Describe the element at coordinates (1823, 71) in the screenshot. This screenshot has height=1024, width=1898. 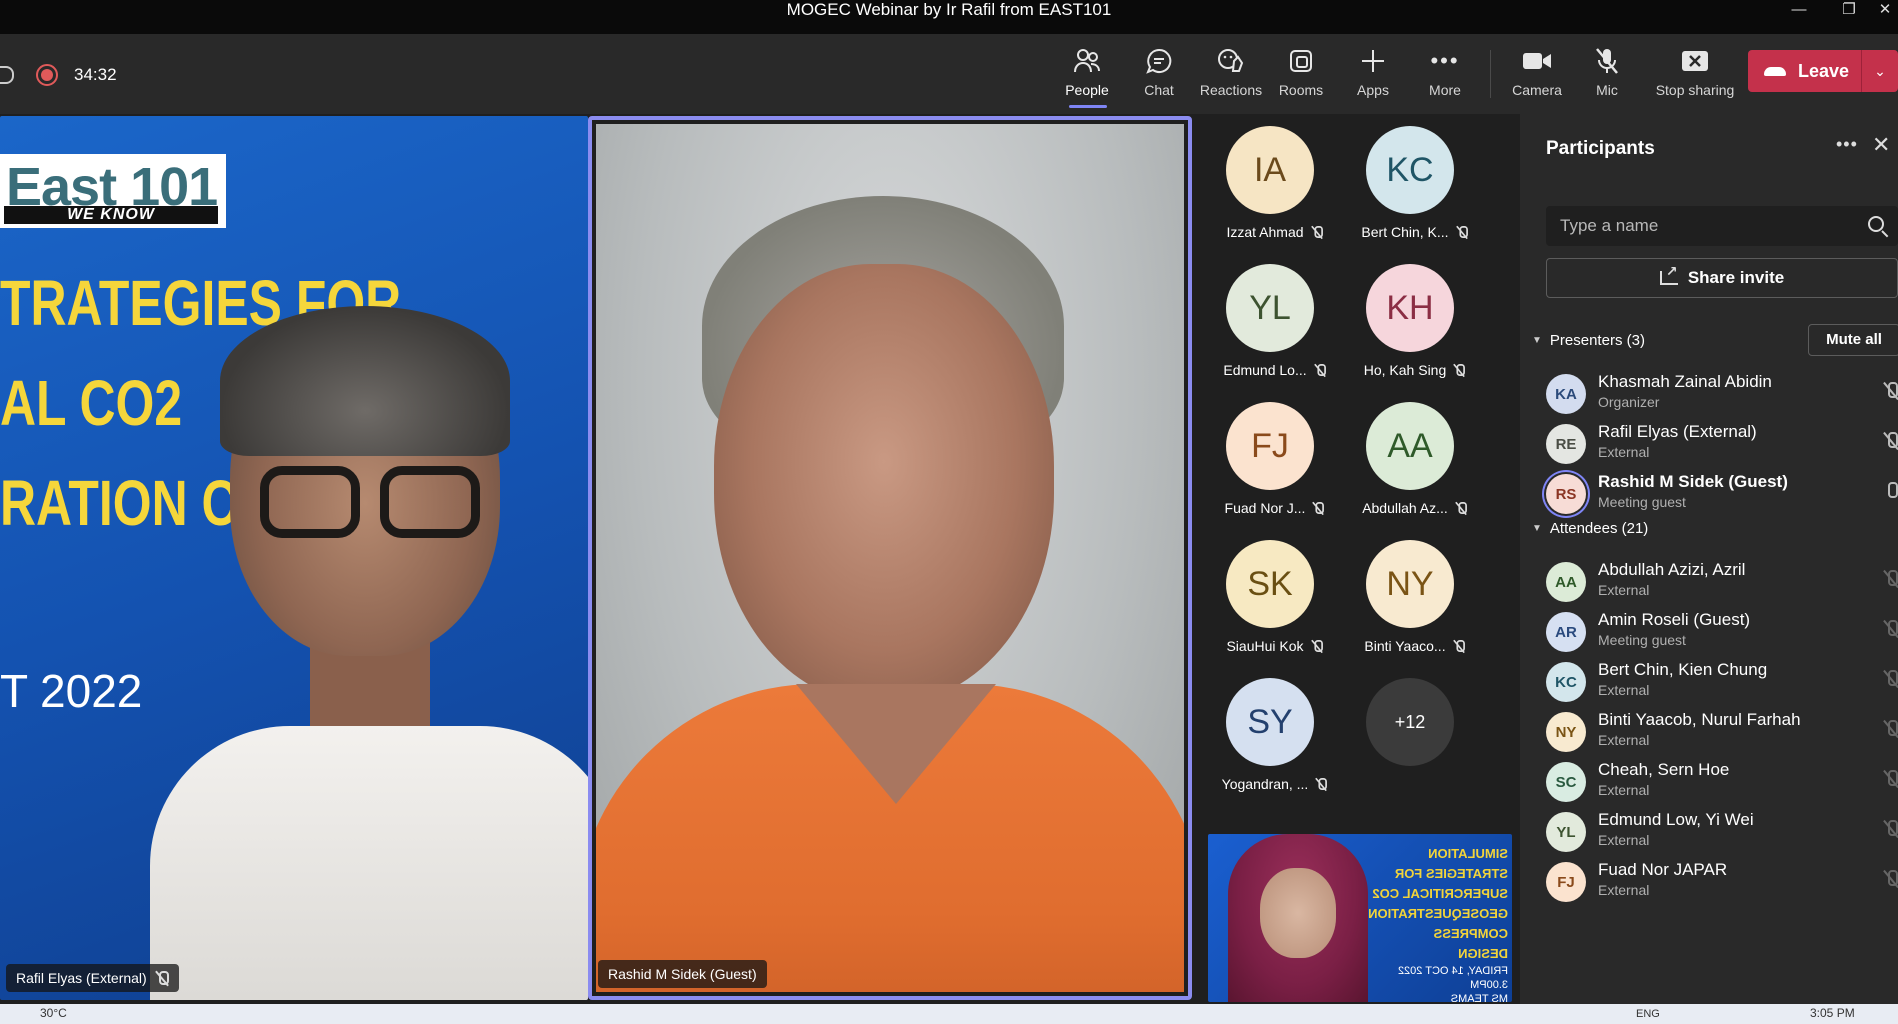
I see `leave-button: Leave ⌄` at that location.